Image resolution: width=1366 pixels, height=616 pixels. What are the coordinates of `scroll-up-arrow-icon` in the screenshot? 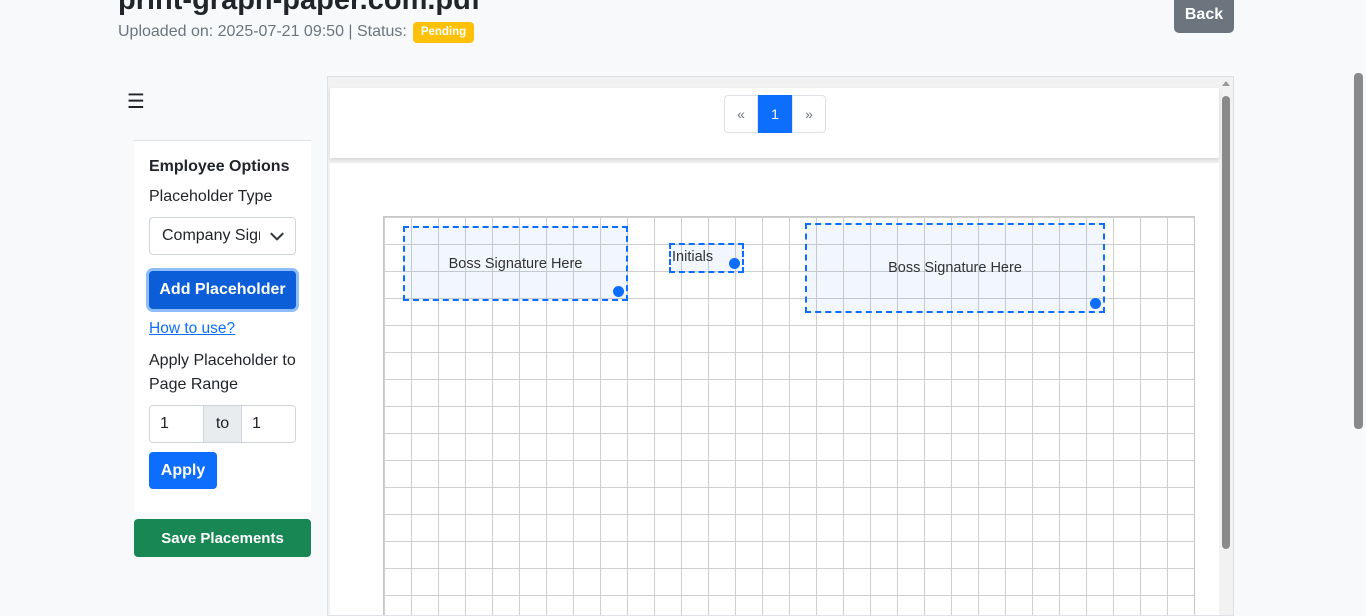 It's located at (1226, 83).